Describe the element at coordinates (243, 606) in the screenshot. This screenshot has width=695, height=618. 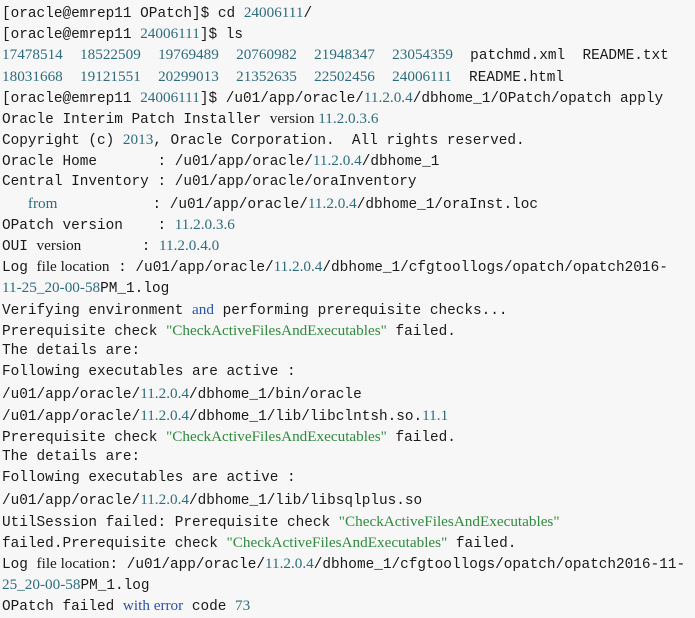
I see `terminal-text-token: 73` at that location.